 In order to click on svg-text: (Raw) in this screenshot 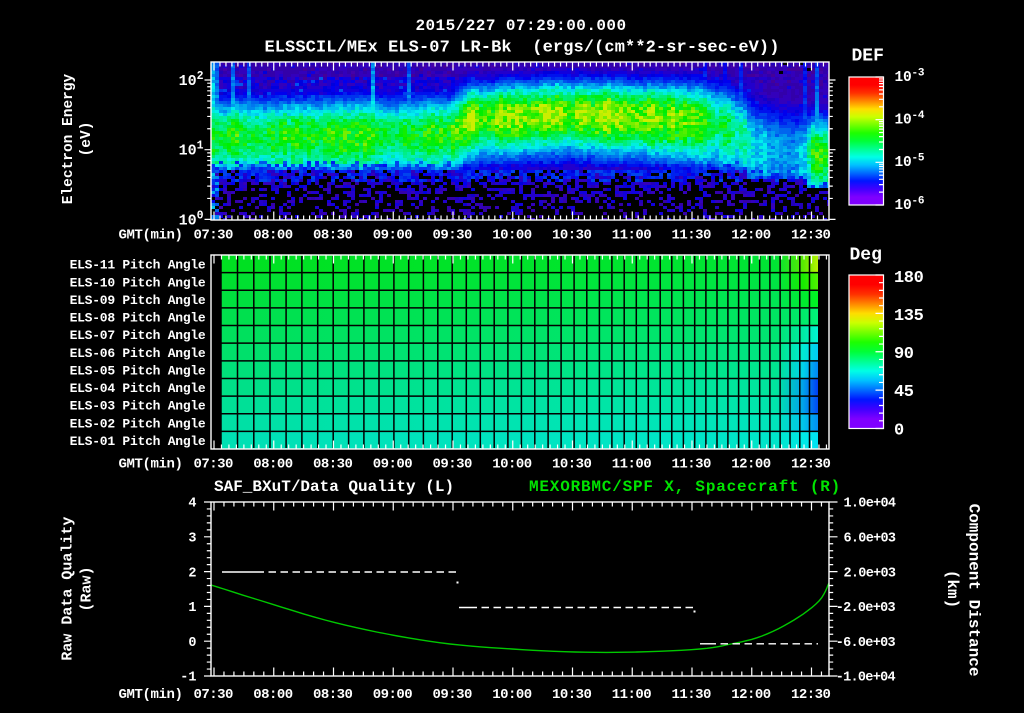, I will do `click(87, 588)`.